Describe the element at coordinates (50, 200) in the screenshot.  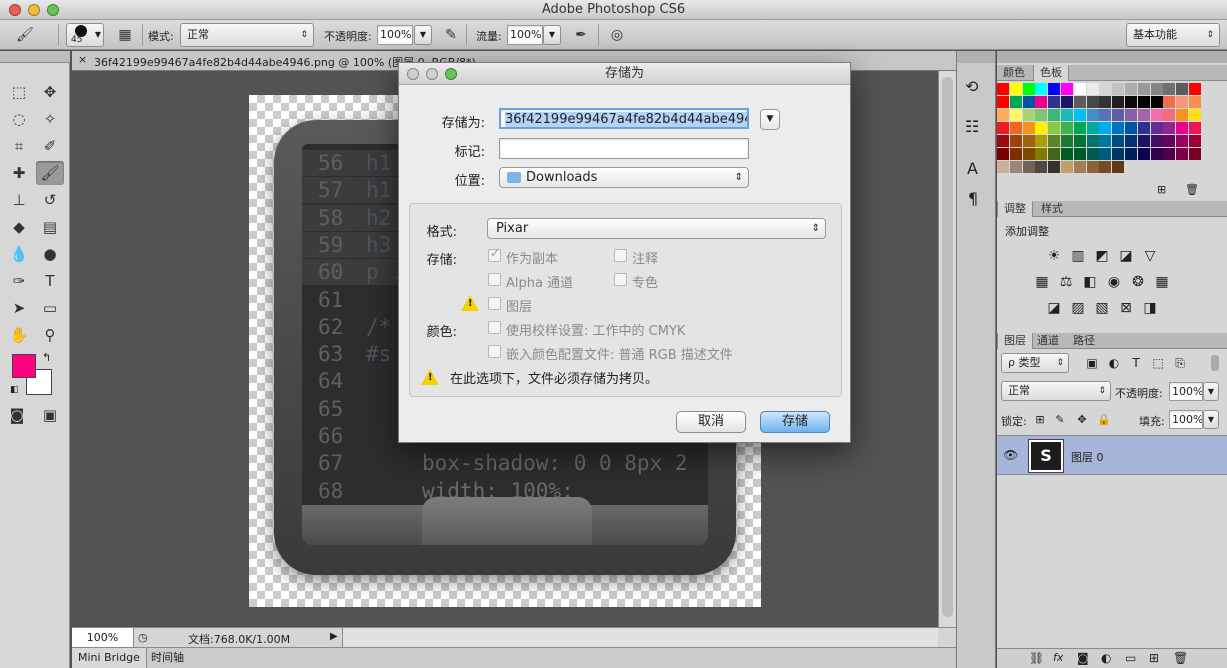
I see `history-brush-tool-icon: ↺` at that location.